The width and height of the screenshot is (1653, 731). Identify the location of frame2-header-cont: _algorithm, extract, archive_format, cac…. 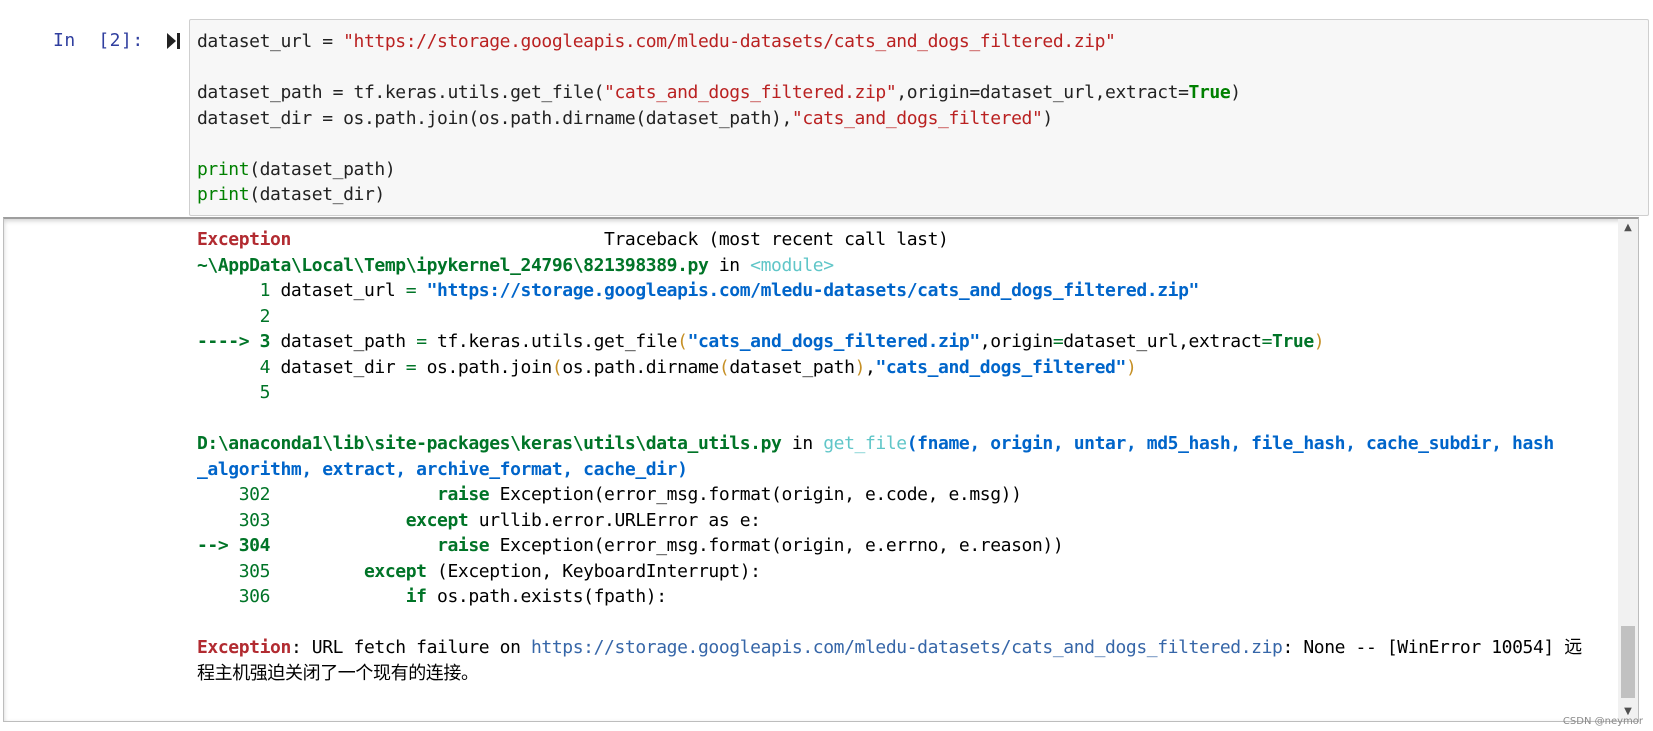
(442, 469).